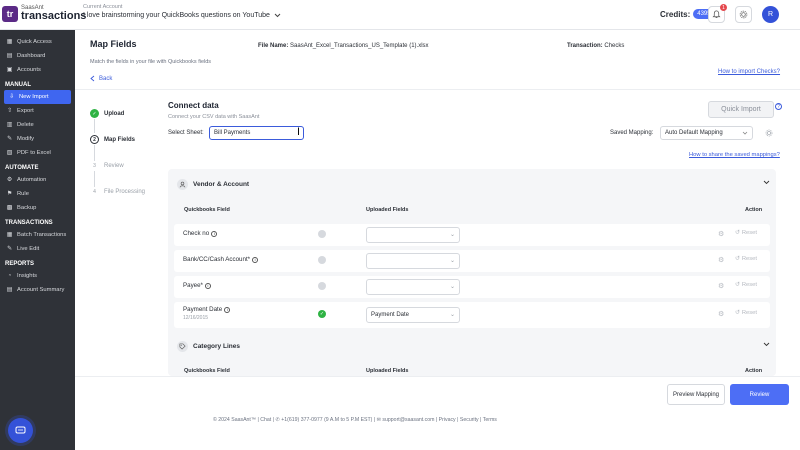 The height and width of the screenshot is (450, 800). I want to click on sidebar-item-quick-access: ▦ Quick Access, so click(37, 42).